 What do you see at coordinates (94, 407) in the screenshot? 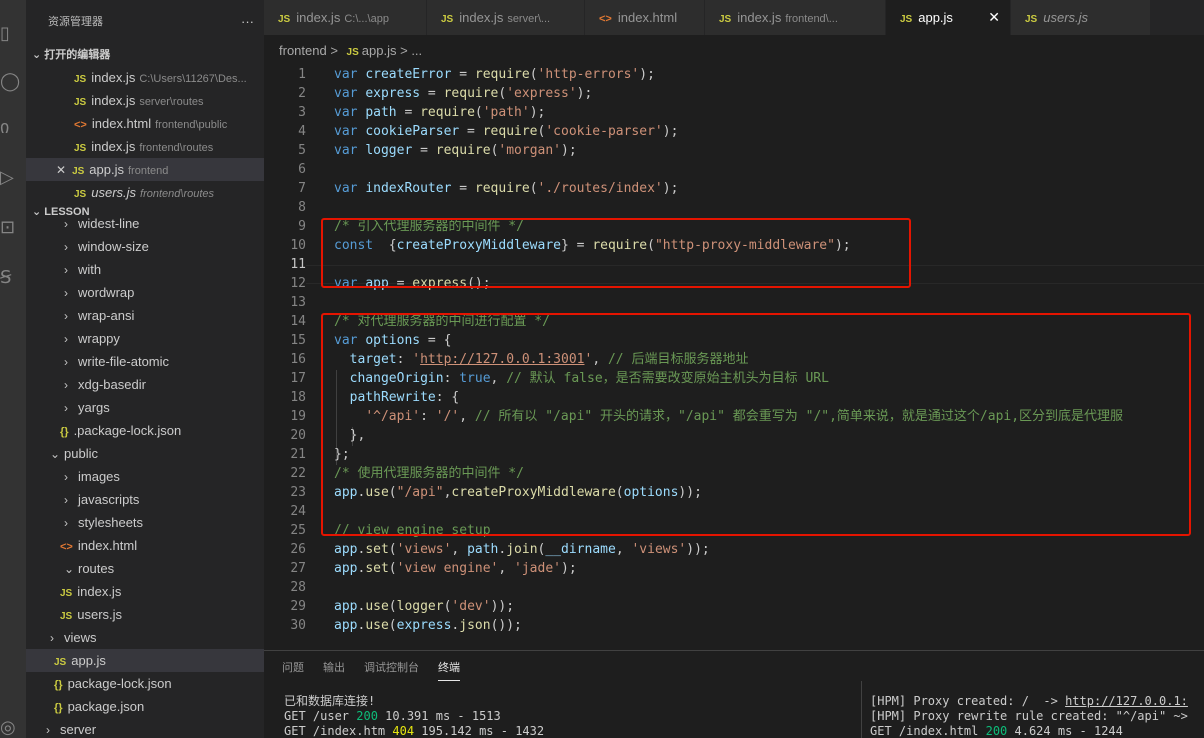
I see `tree-item-name: yargs` at bounding box center [94, 407].